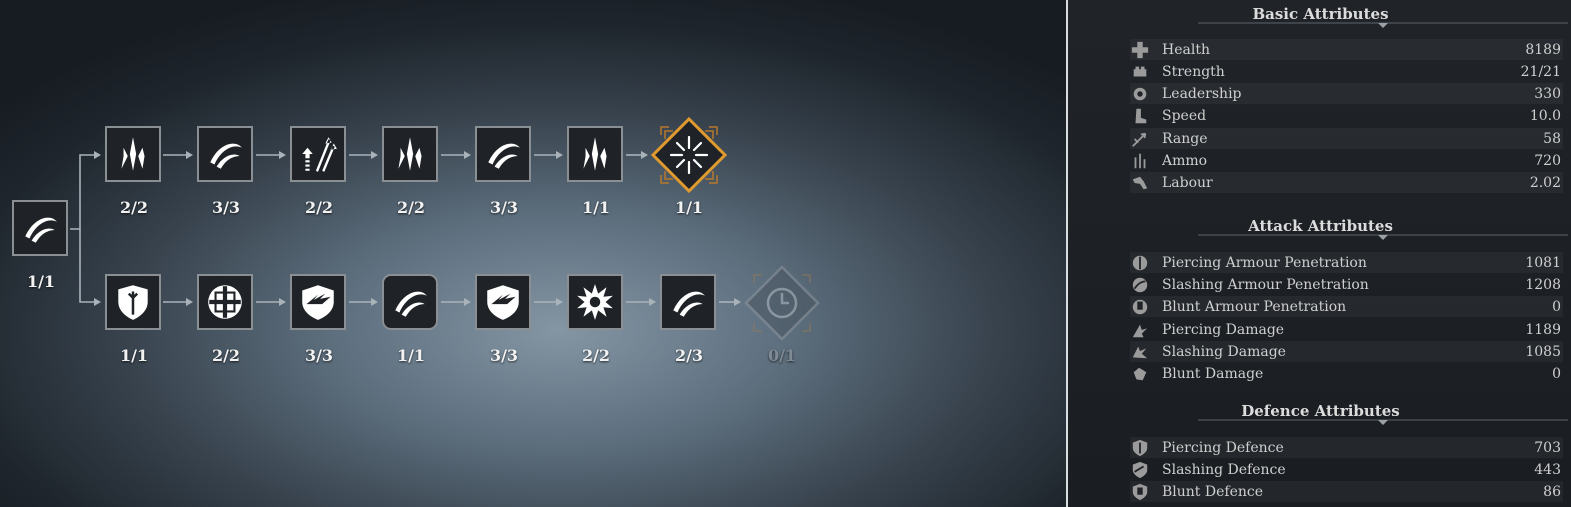 This screenshot has height=507, width=1571. I want to click on attr-name: Piercing Defence, so click(1223, 447).